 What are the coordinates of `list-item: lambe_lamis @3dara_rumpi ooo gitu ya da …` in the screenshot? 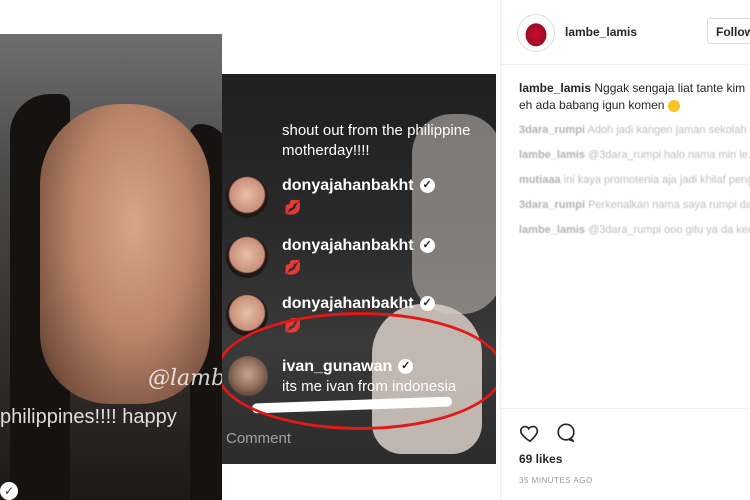 It's located at (634, 230).